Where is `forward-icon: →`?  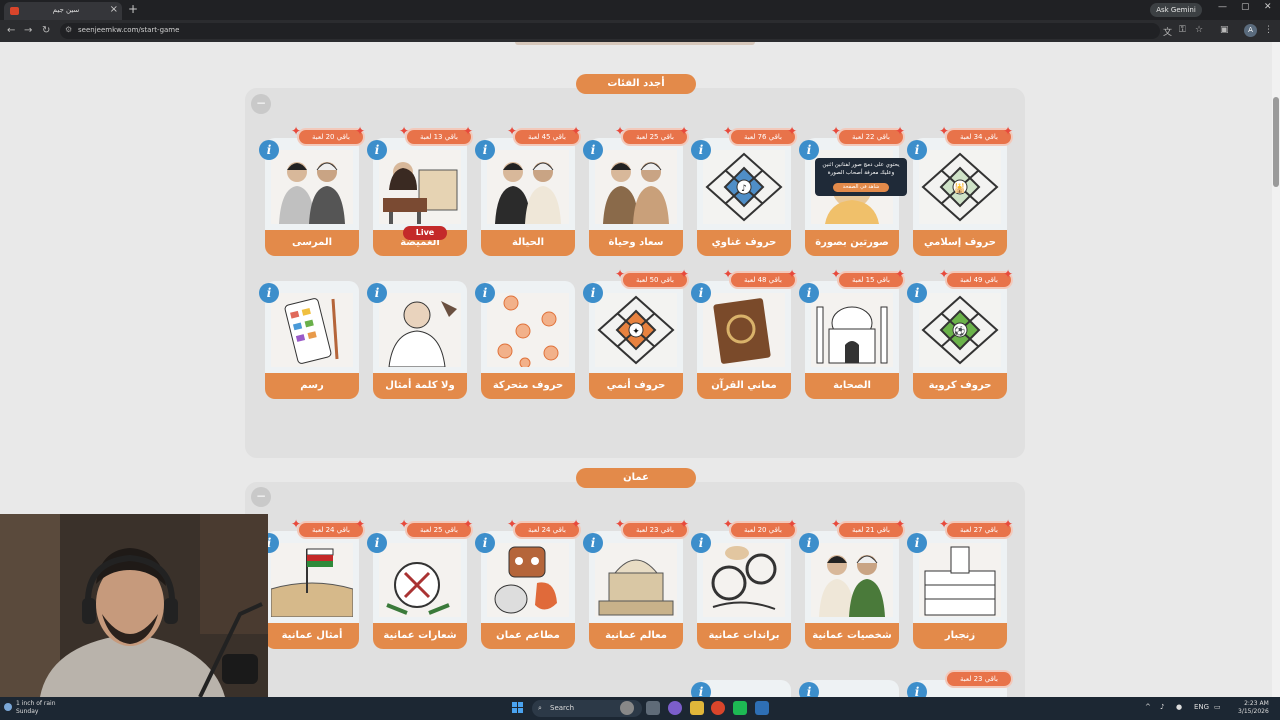 forward-icon: → is located at coordinates (28, 30).